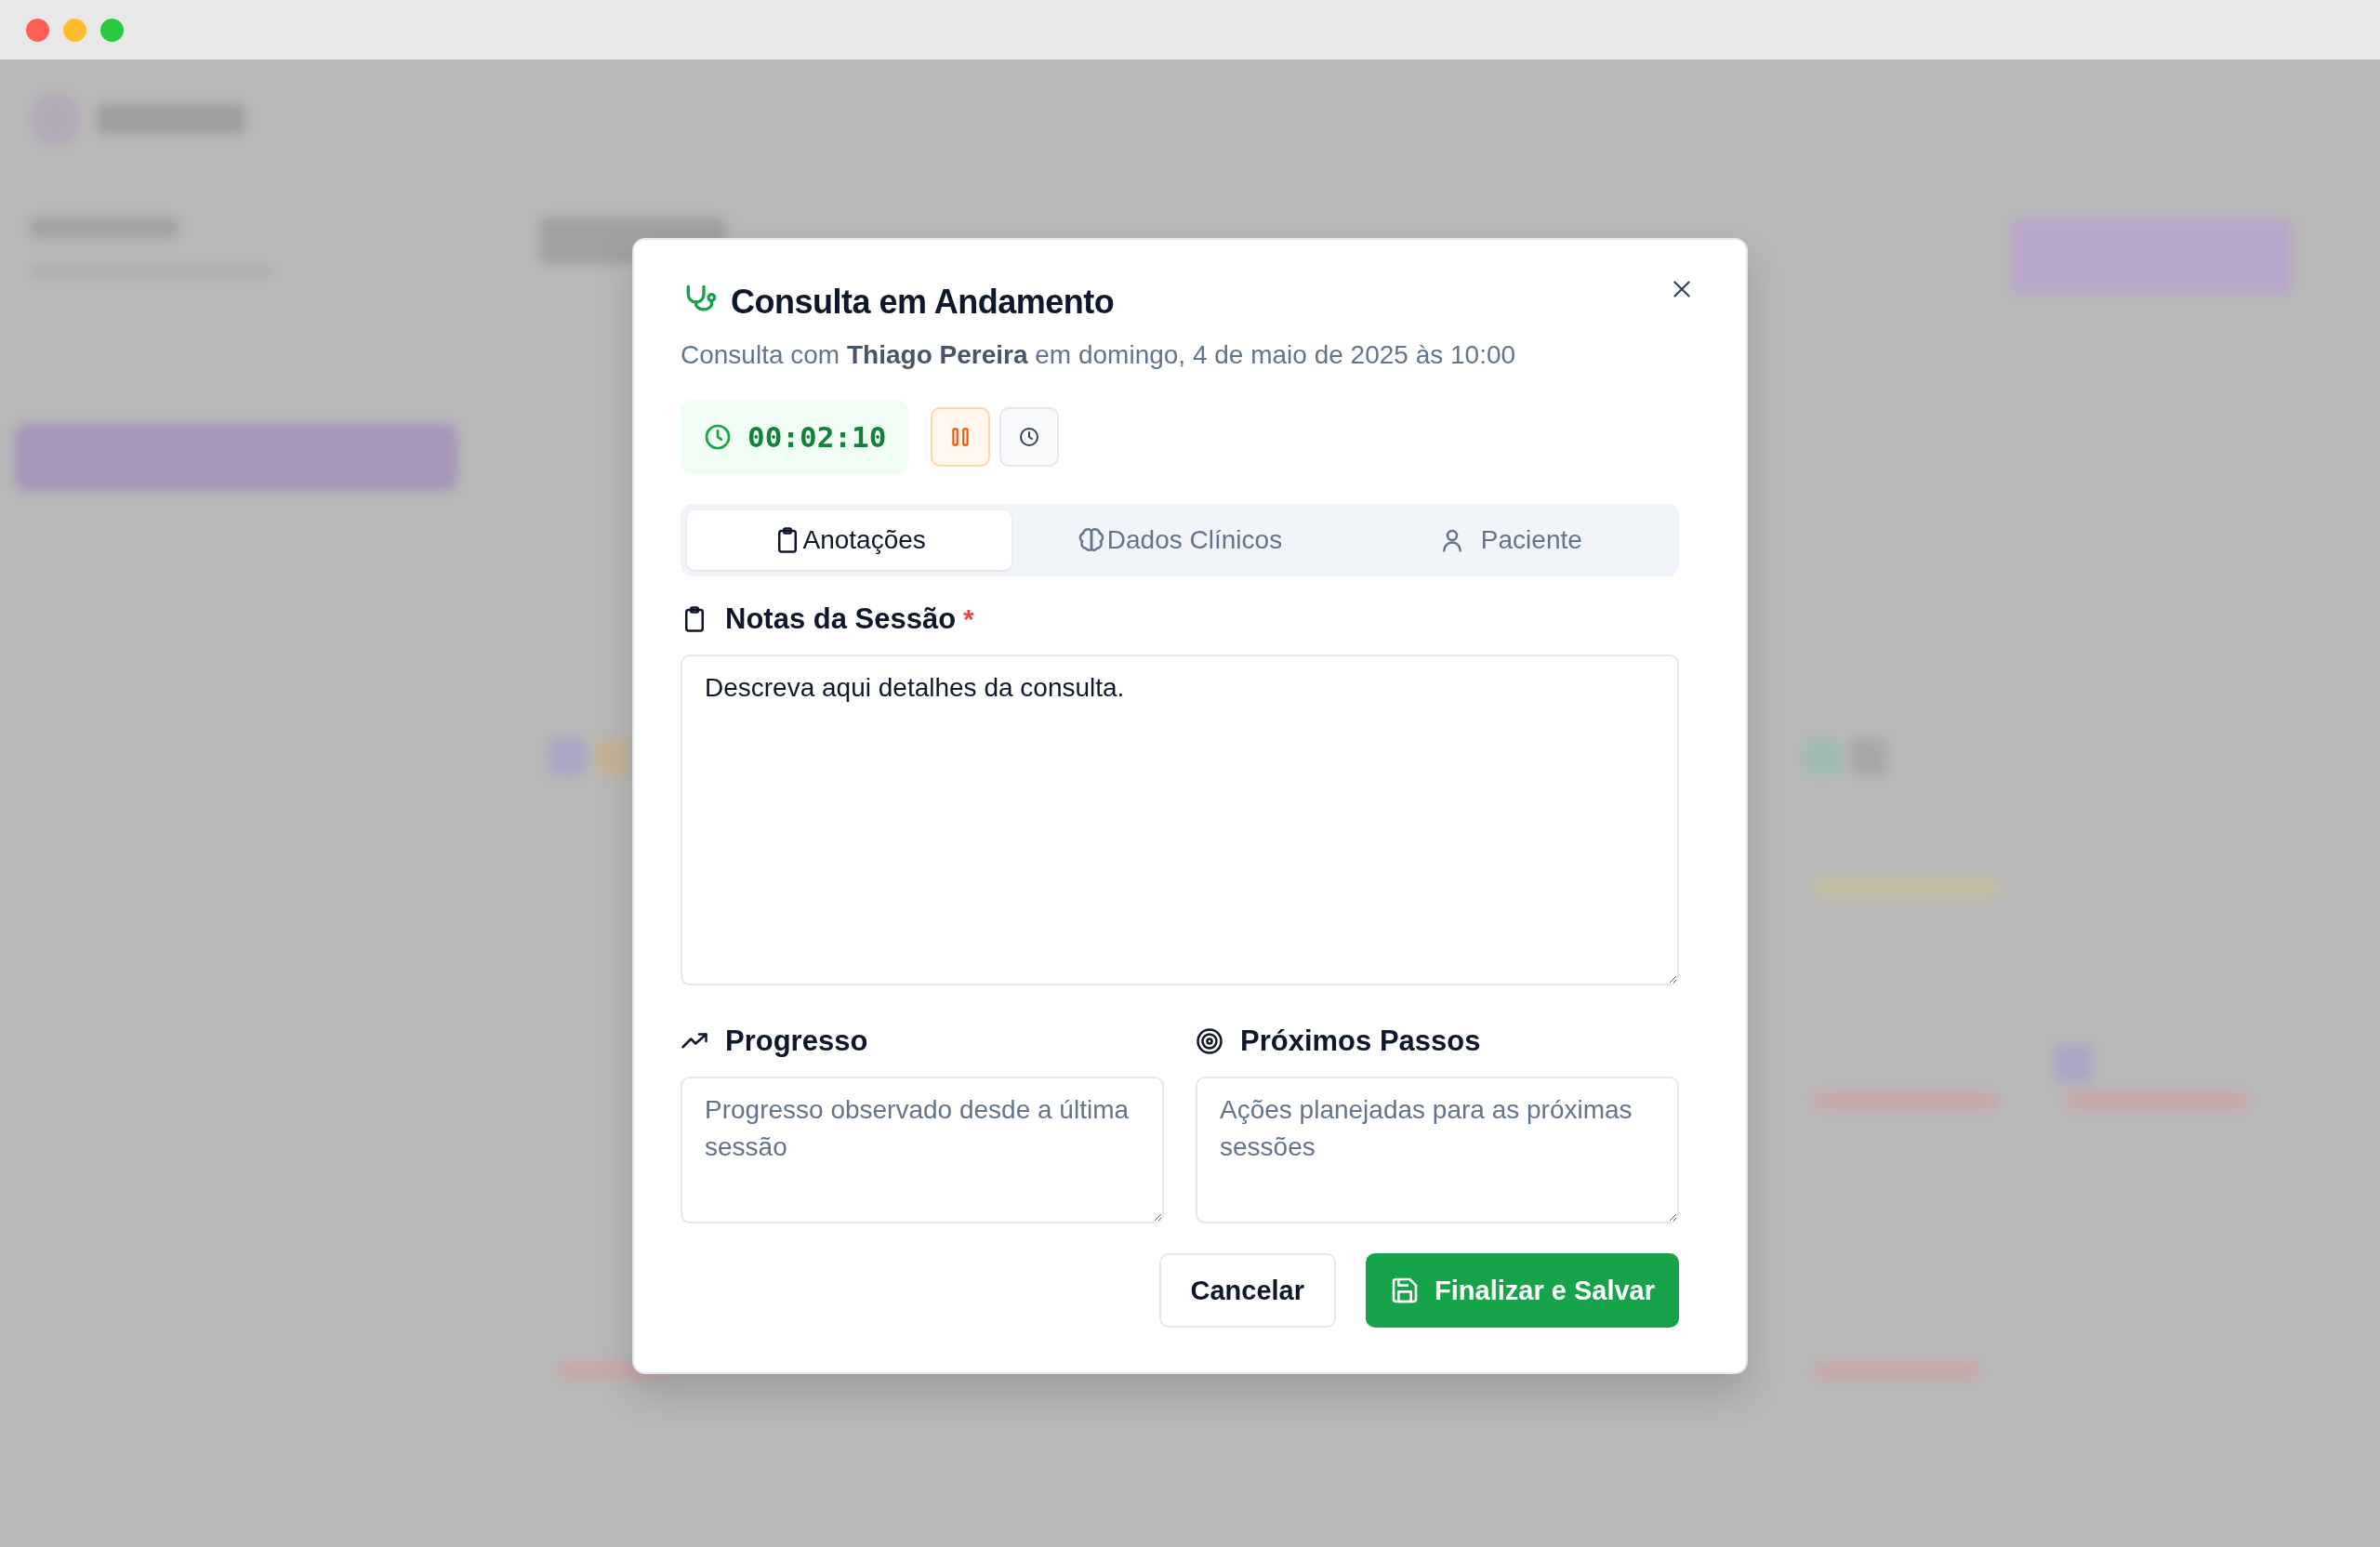 Image resolution: width=2380 pixels, height=1547 pixels. I want to click on close-window-icon, so click(37, 30).